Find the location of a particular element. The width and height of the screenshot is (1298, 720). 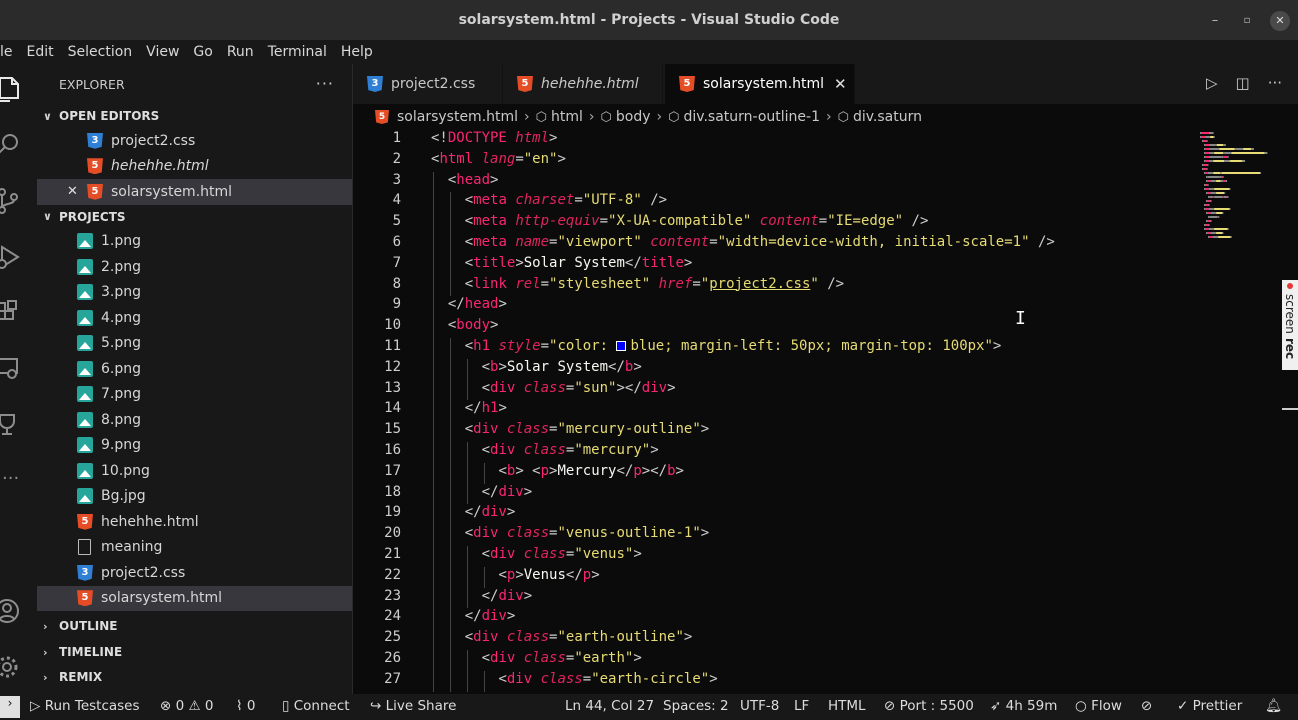

connect-button: ▯ Connect is located at coordinates (316, 706).